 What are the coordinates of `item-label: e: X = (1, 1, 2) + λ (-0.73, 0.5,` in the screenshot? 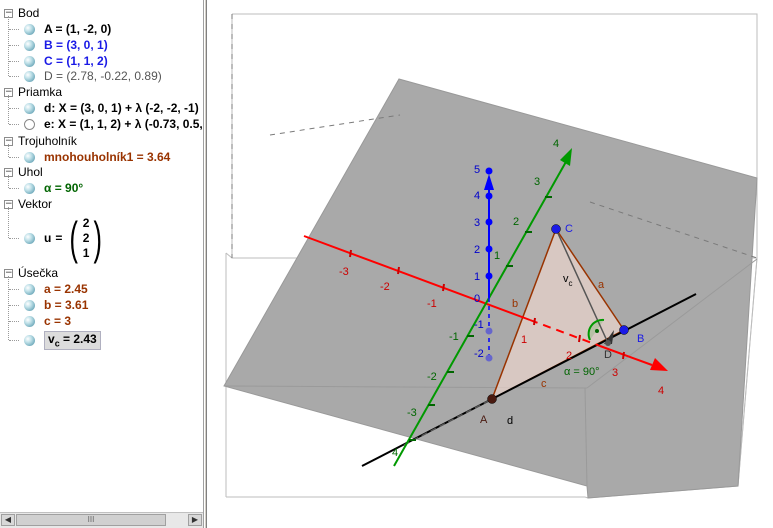 It's located at (123, 124).